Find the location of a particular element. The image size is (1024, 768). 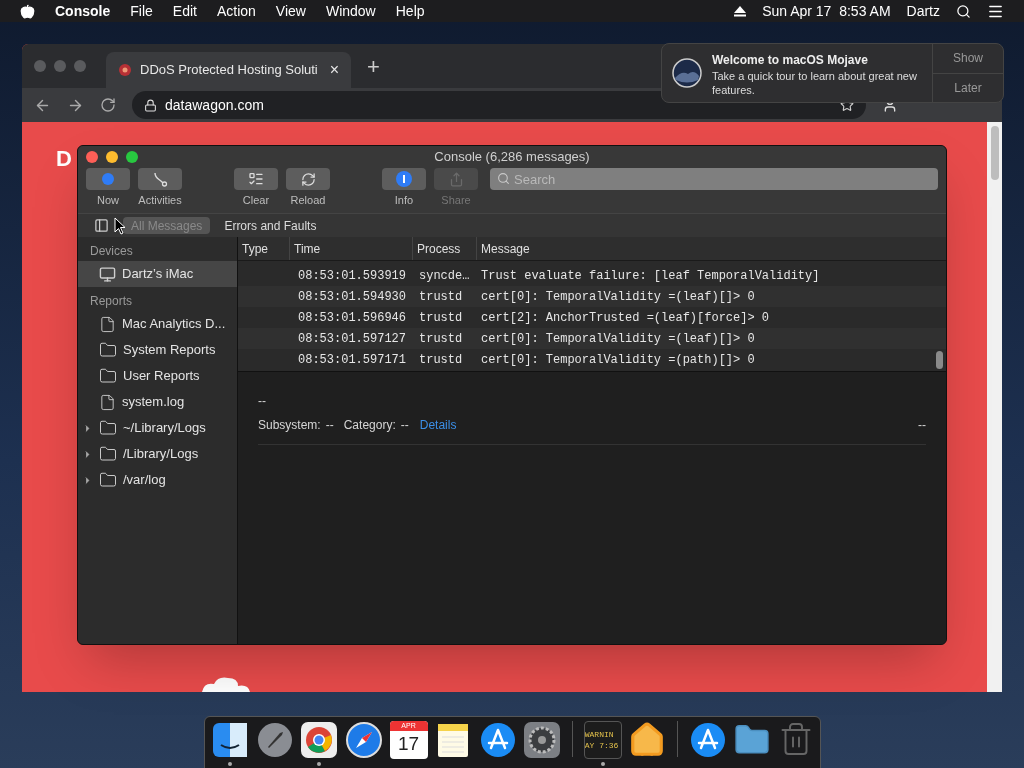

time-cell-text: 08:53:01.597127 is located at coordinates (352, 339).